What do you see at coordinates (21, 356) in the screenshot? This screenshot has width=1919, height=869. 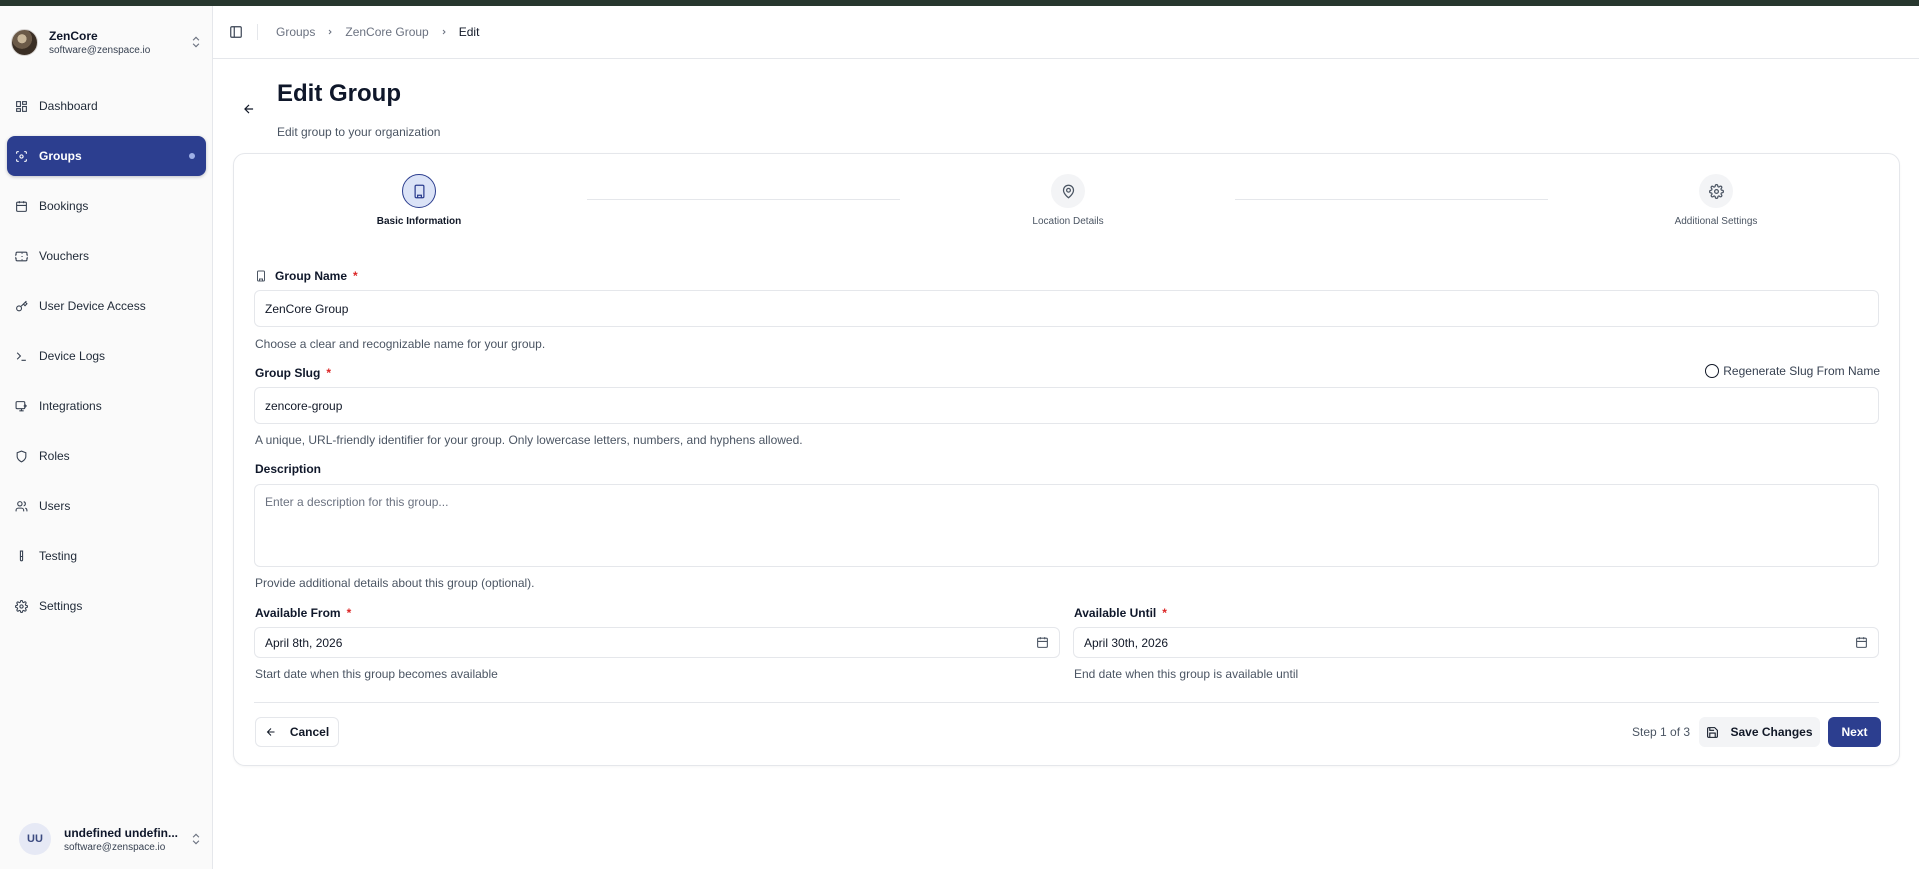 I see `terminal-icon` at bounding box center [21, 356].